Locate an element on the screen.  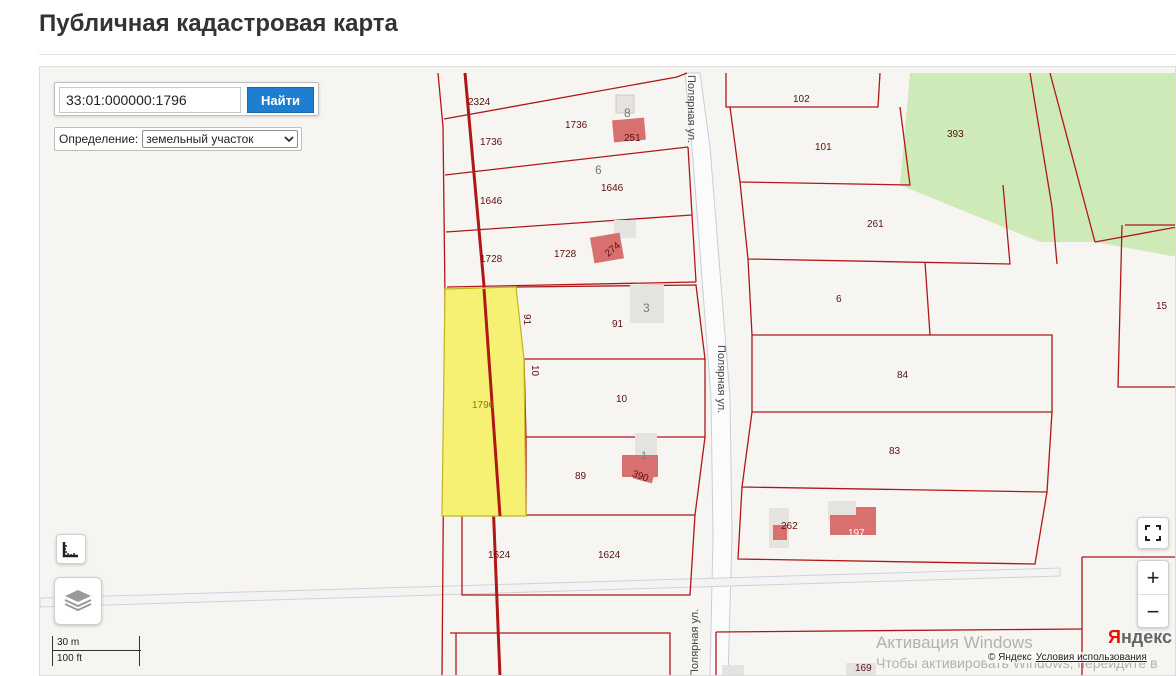
ruler-button is located at coordinates (71, 549).